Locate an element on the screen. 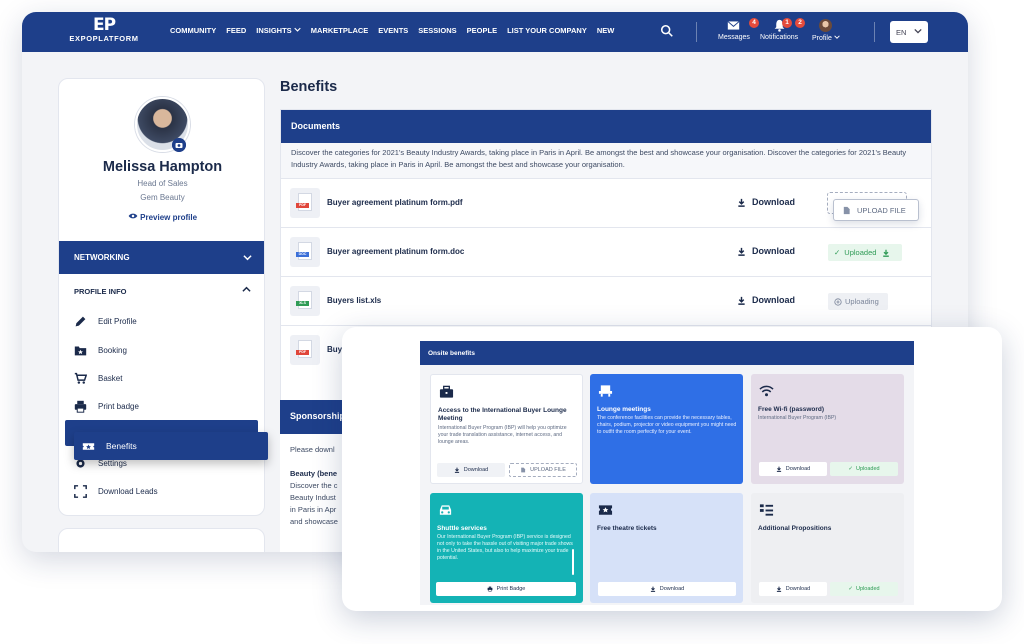 The width and height of the screenshot is (1024, 644). nav-insights: INSIGHTS is located at coordinates (278, 30).